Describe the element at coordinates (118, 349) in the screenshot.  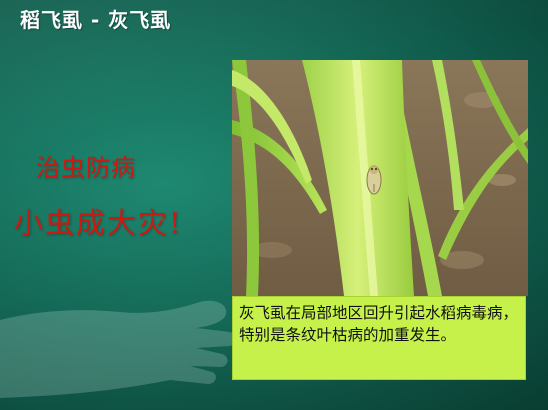
I see `decorative-hand-graphic` at that location.